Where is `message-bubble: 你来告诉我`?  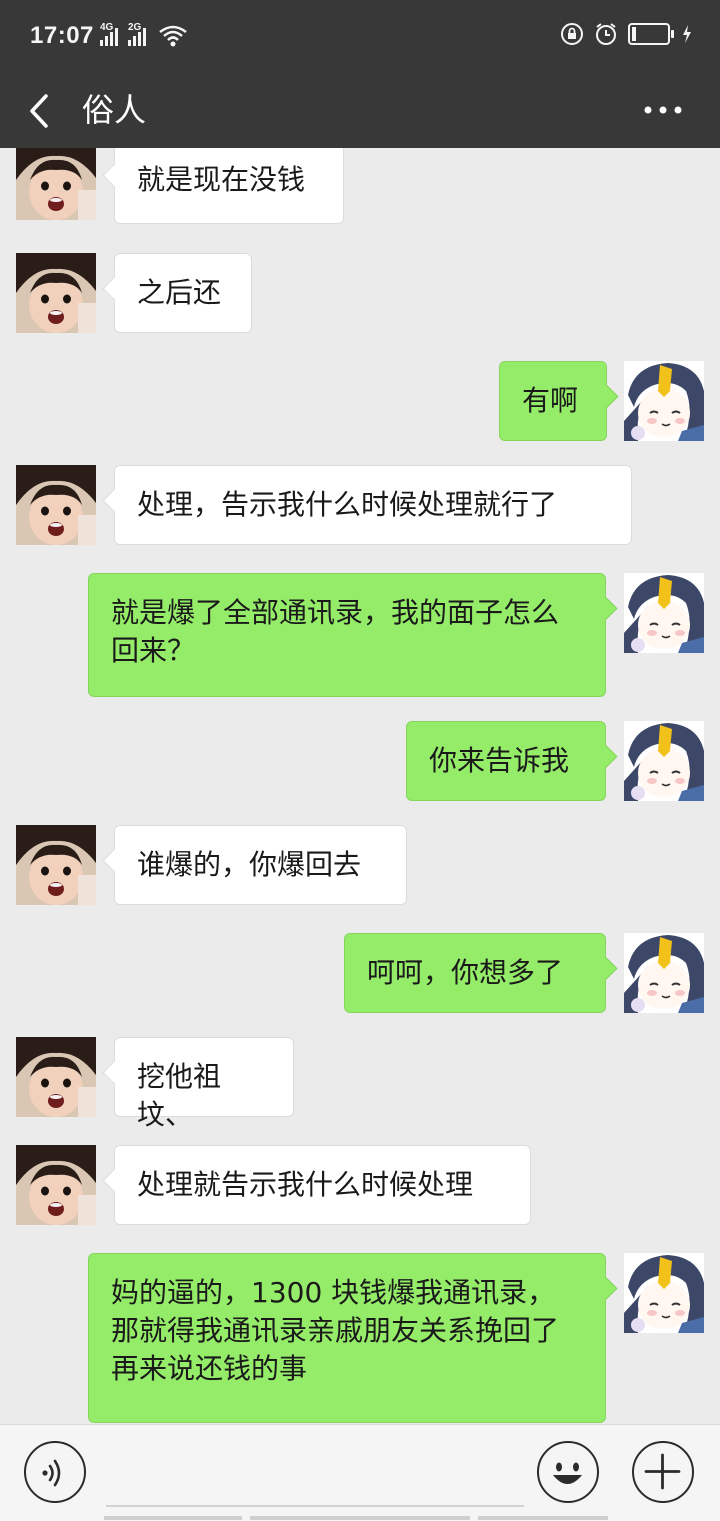 message-bubble: 你来告诉我 is located at coordinates (506, 761).